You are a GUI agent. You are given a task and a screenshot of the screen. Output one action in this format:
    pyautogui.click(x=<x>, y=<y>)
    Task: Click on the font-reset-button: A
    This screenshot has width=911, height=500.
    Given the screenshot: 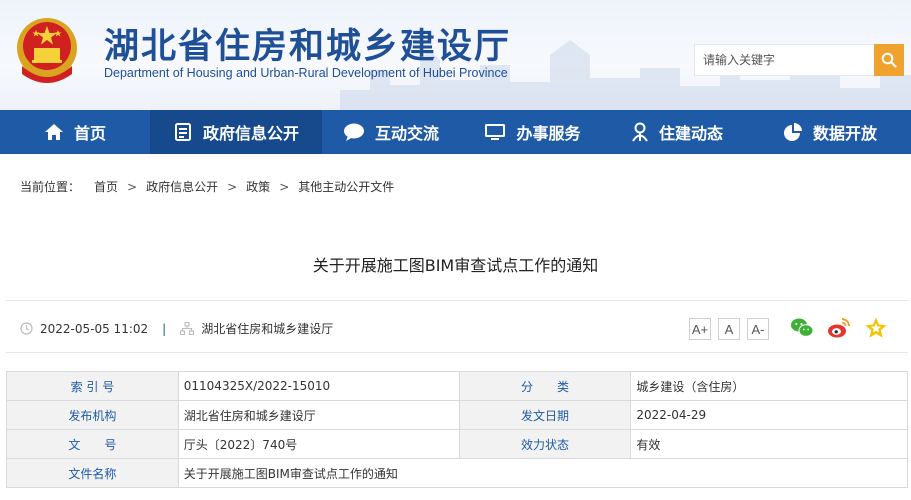 What is the action you would take?
    pyautogui.click(x=729, y=329)
    